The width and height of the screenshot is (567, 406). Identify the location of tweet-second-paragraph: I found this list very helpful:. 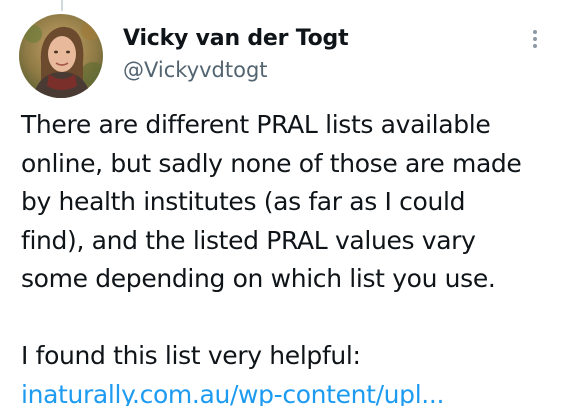
(191, 355).